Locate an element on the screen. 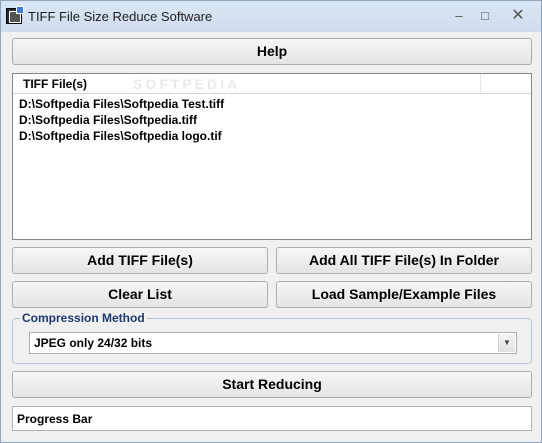 Image resolution: width=542 pixels, height=443 pixels. column-header-tiff-files: TIFF File(s) is located at coordinates (247, 84).